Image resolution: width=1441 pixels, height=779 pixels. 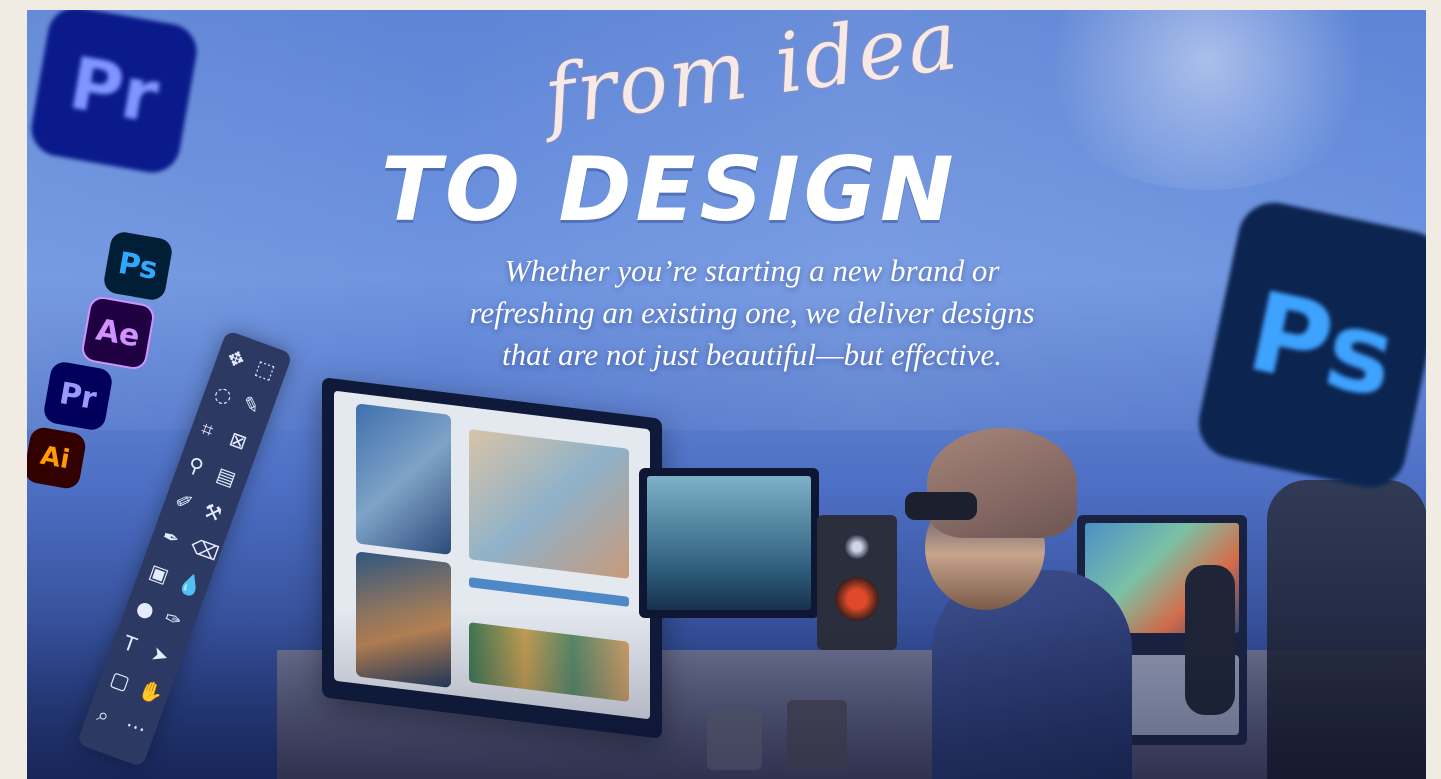 I want to click on premiere-logo-large: Pr, so click(x=114, y=93).